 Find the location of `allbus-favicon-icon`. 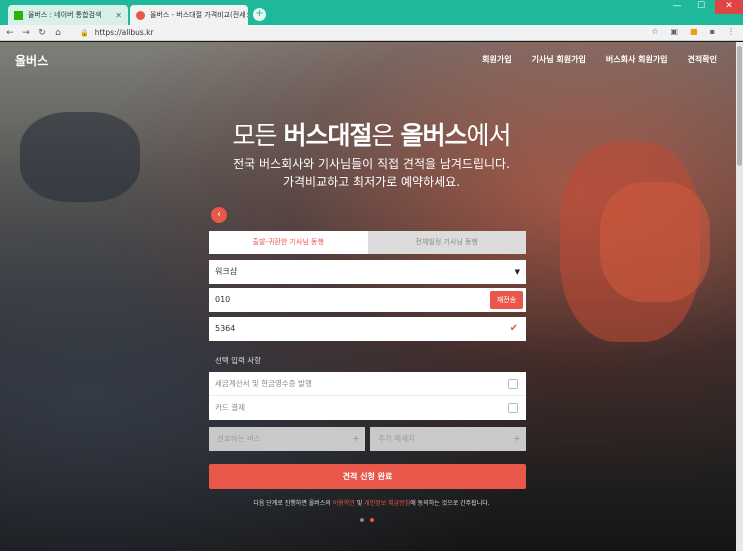

allbus-favicon-icon is located at coordinates (140, 15).